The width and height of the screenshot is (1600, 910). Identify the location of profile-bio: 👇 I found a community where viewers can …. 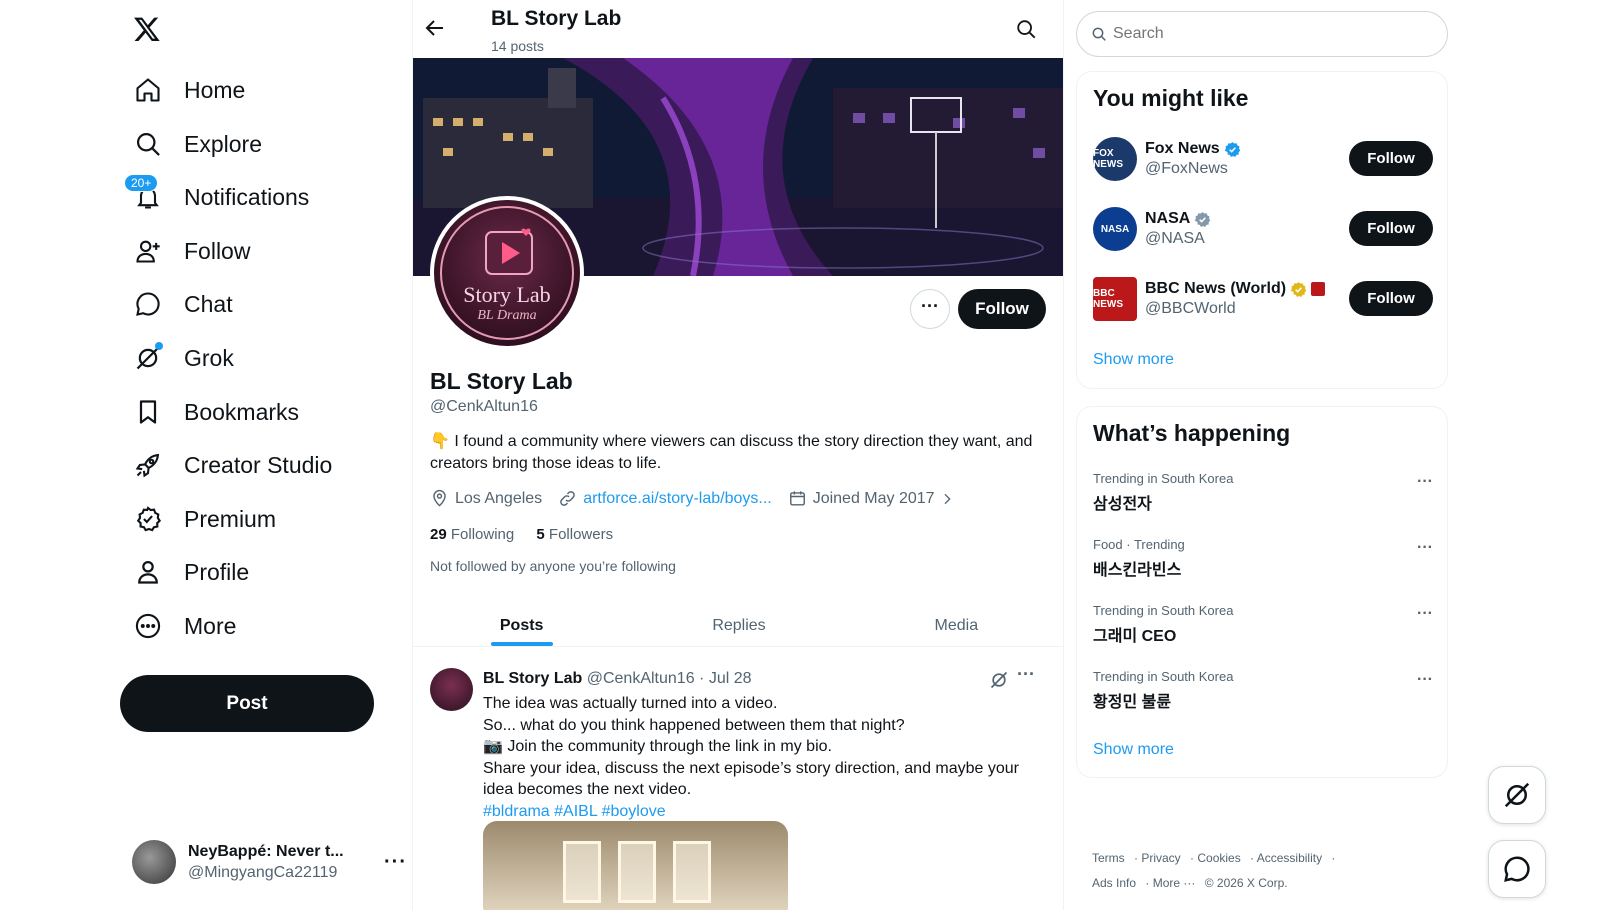
(737, 453).